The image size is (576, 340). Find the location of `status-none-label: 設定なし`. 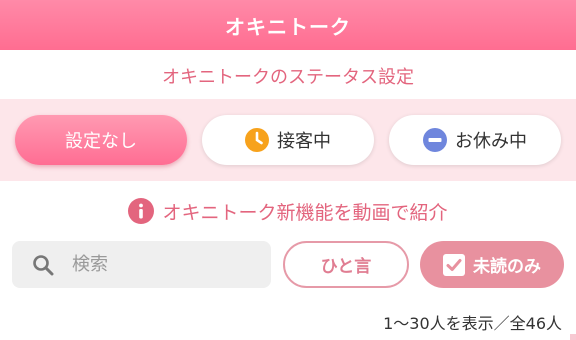

status-none-label: 設定なし is located at coordinates (101, 141).